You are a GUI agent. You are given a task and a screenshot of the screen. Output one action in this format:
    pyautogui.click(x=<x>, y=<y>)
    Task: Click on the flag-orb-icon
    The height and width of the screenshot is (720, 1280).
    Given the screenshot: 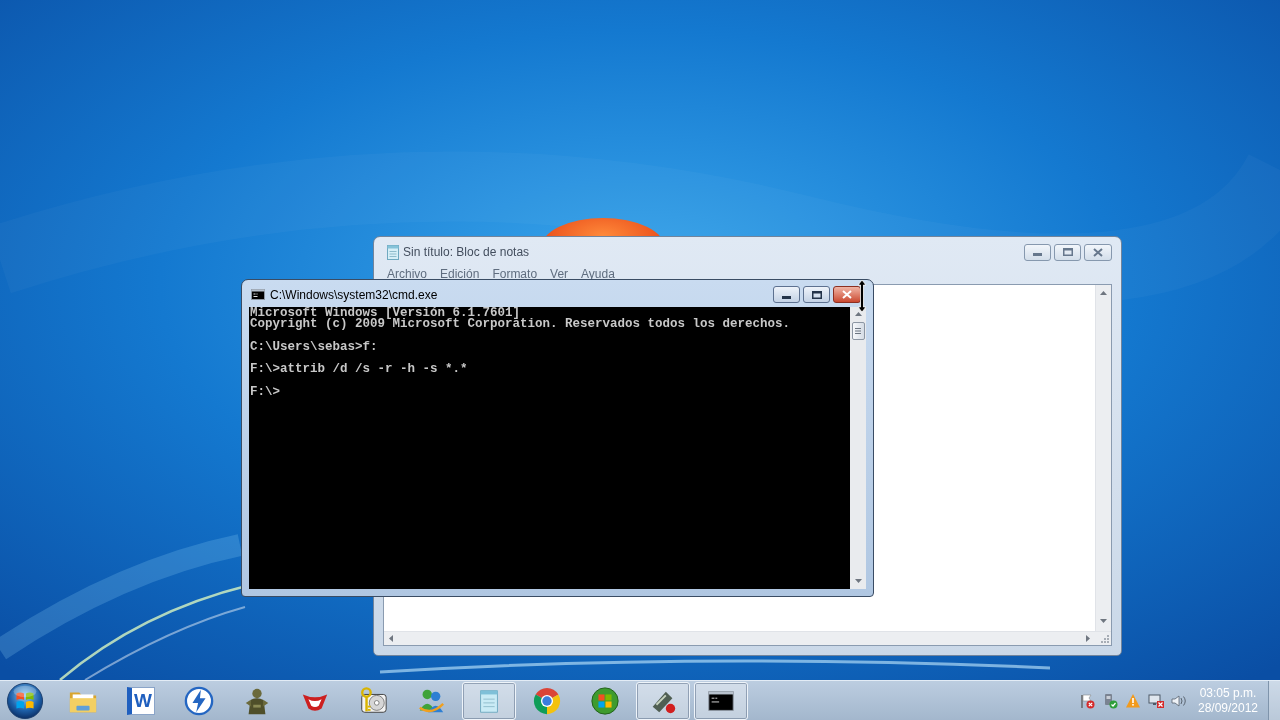 What is the action you would take?
    pyautogui.click(x=605, y=700)
    